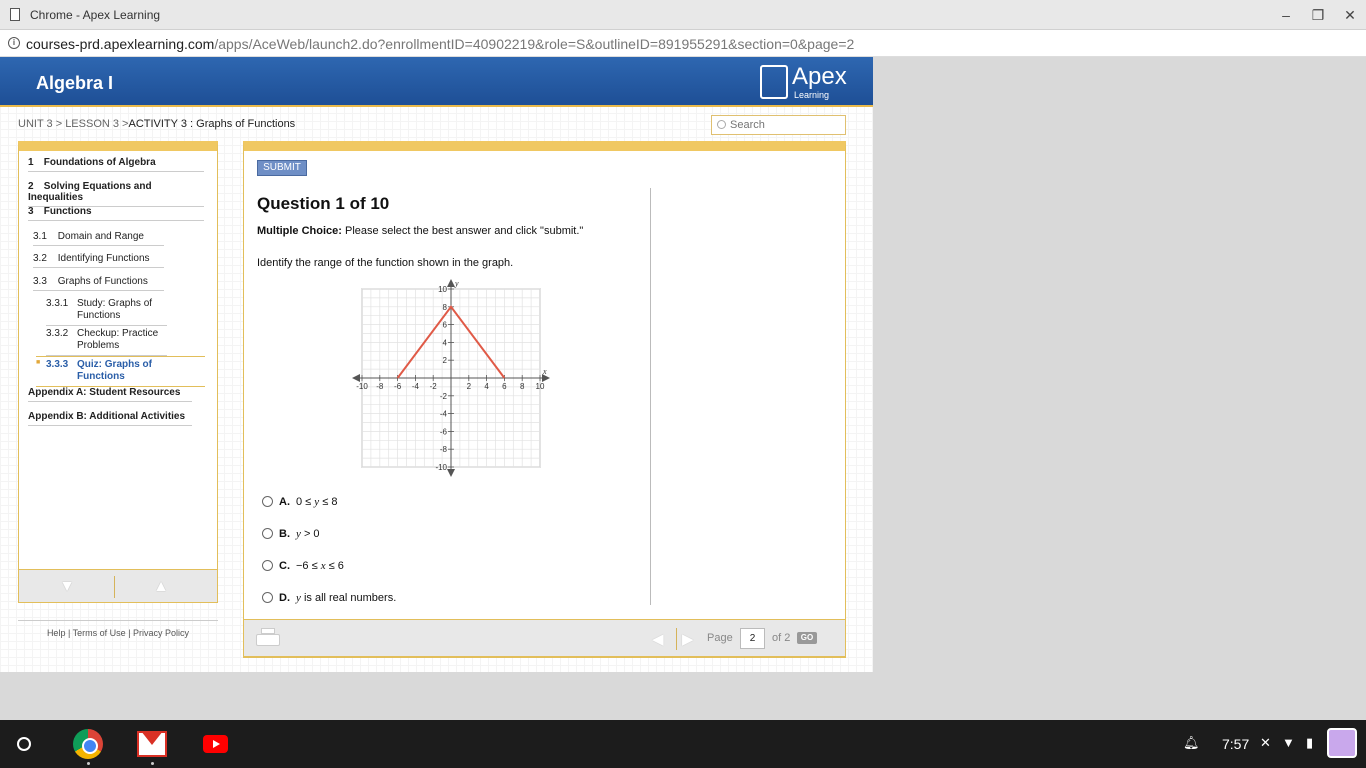  What do you see at coordinates (299, 502) in the screenshot?
I see `choice-a: A. 0 ≤ y ≤ 8` at bounding box center [299, 502].